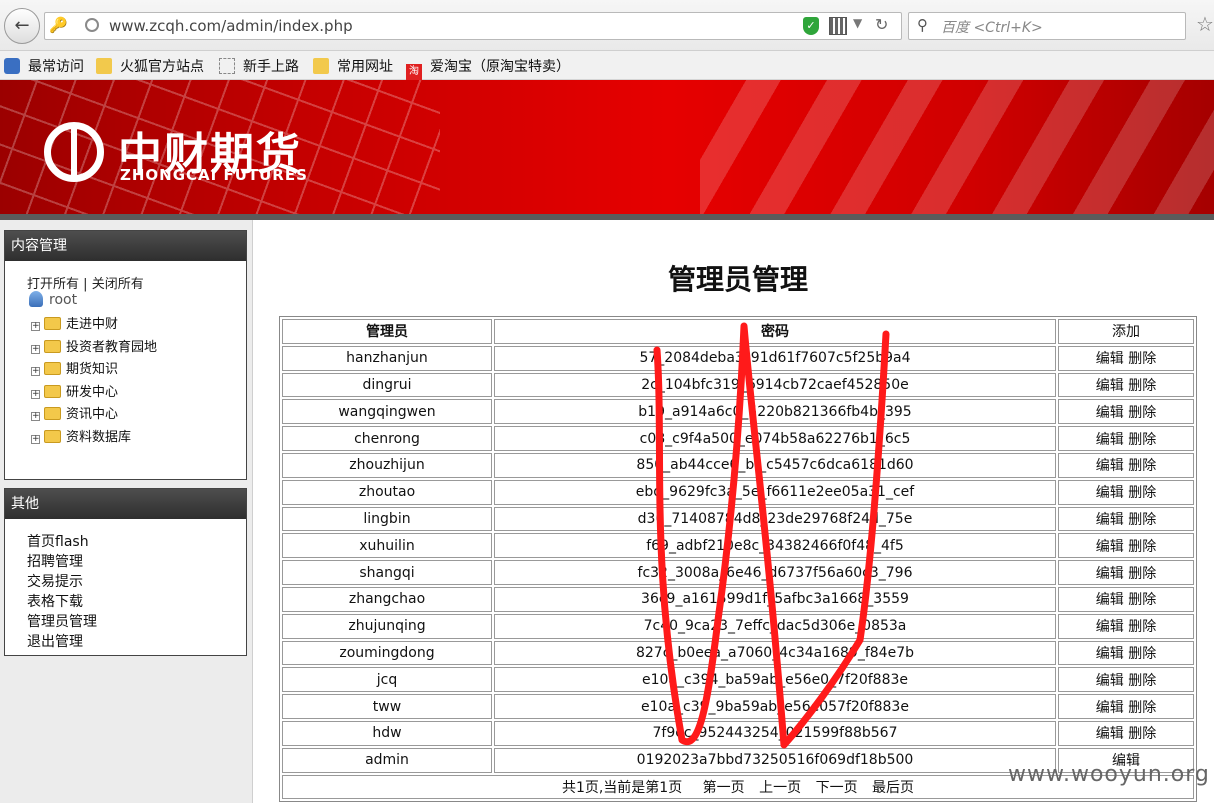  I want to click on page-icon, so click(227, 66).